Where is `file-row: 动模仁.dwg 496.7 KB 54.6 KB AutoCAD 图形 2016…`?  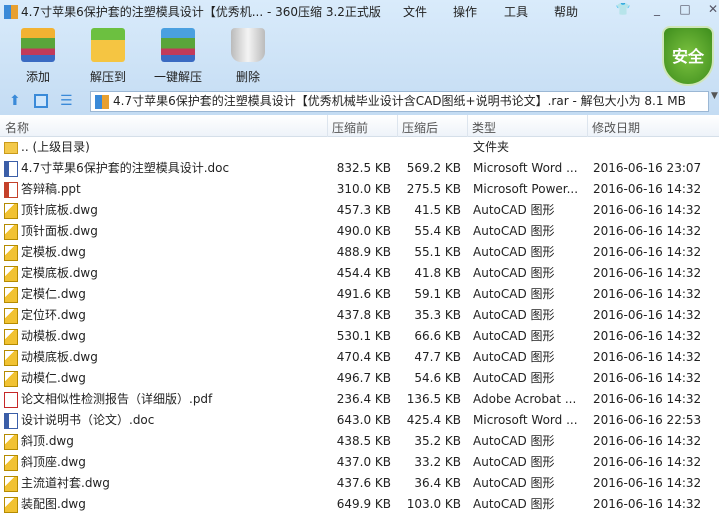
file-row: 动模仁.dwg 496.7 KB 54.6 KB AutoCAD 图形 2016… is located at coordinates (359, 378).